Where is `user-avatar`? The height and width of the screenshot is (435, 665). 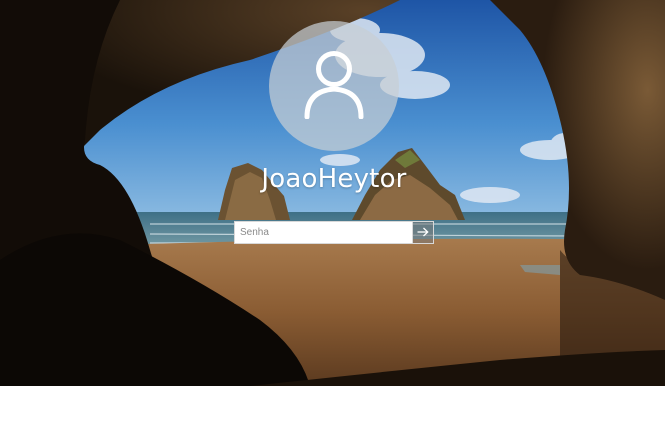
user-avatar is located at coordinates (334, 86).